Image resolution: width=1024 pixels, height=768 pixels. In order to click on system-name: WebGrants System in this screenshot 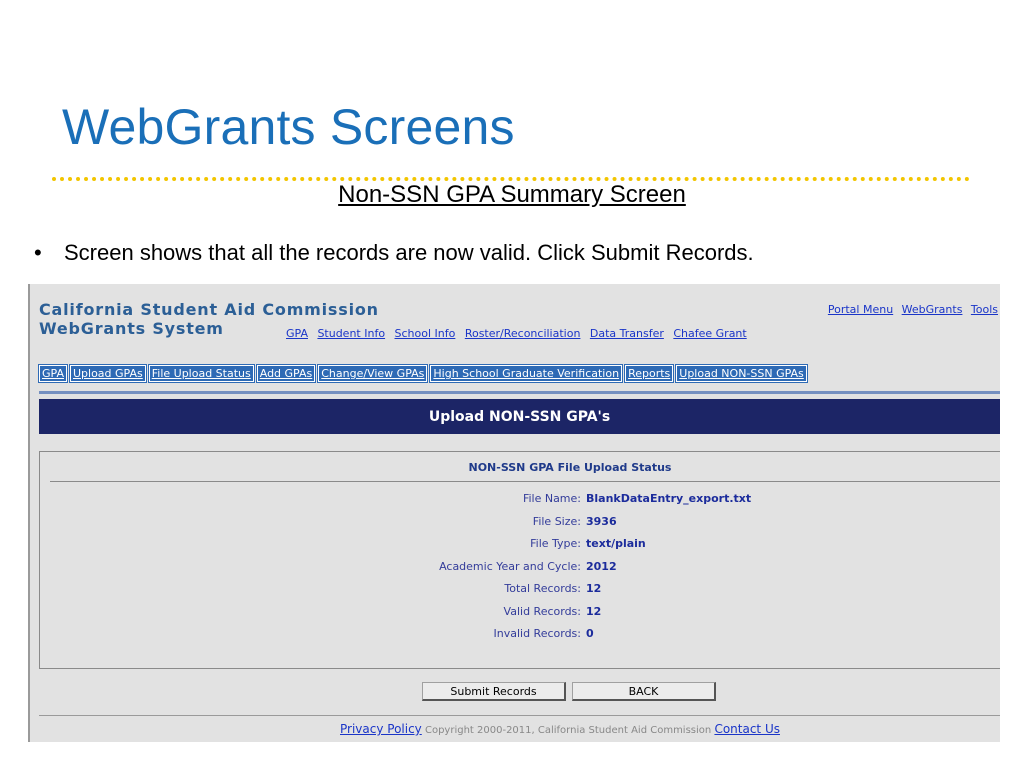, I will do `click(131, 328)`.